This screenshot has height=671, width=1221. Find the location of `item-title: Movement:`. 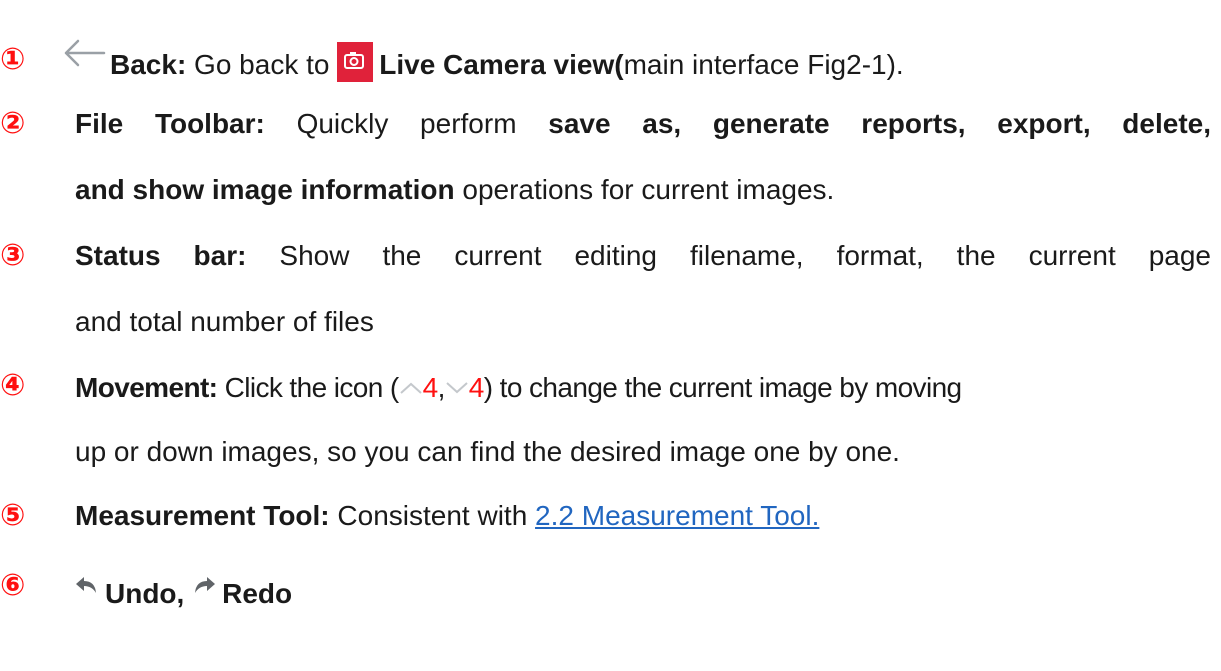

item-title: Movement: is located at coordinates (146, 387).